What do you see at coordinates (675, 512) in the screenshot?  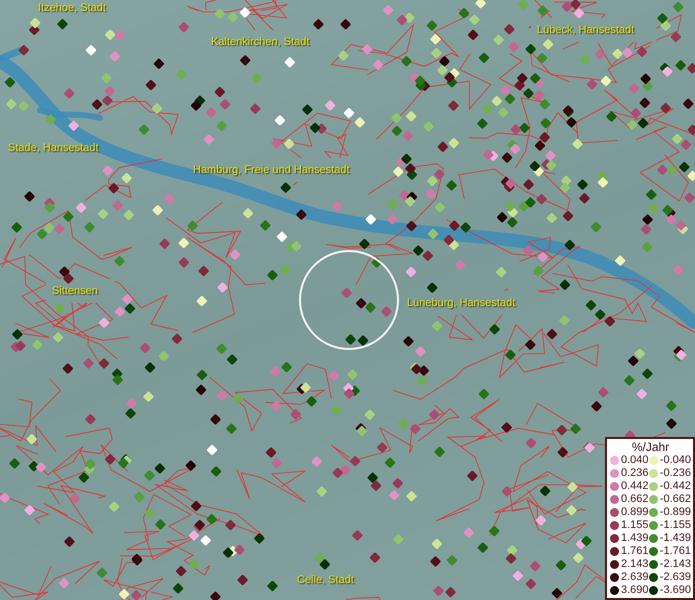 I see `legend-label: -0.899` at bounding box center [675, 512].